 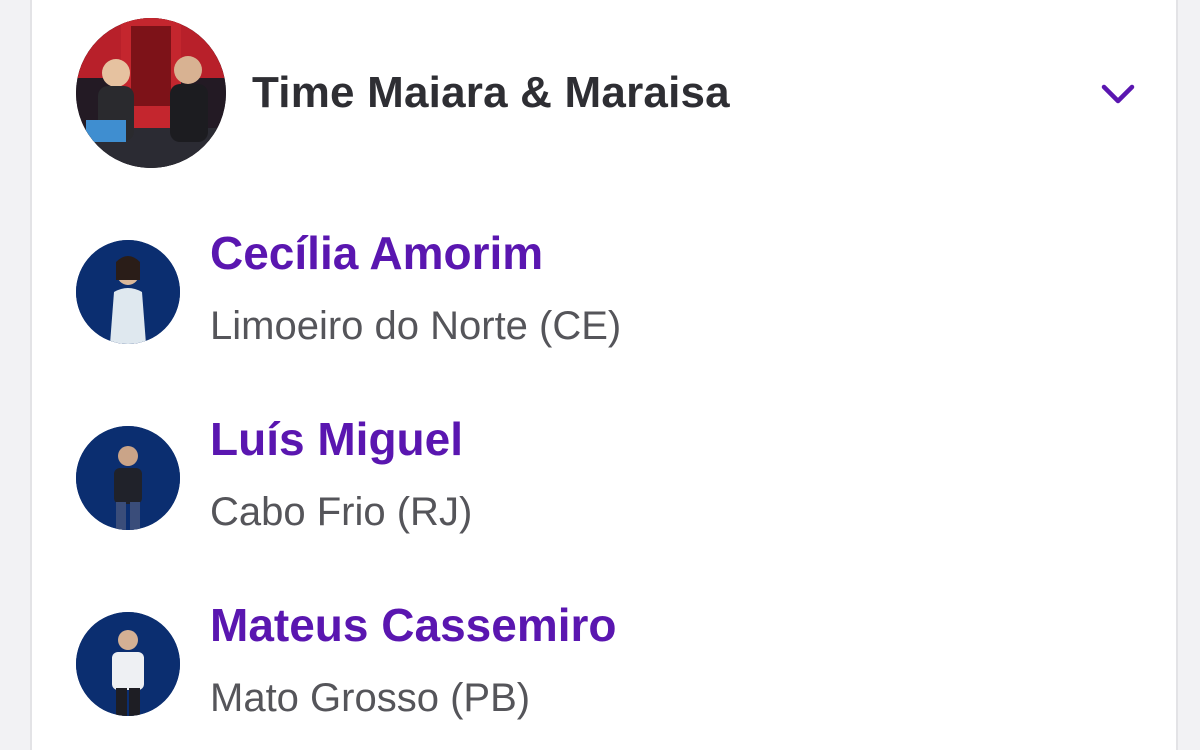 What do you see at coordinates (151, 93) in the screenshot?
I see `team-avatar` at bounding box center [151, 93].